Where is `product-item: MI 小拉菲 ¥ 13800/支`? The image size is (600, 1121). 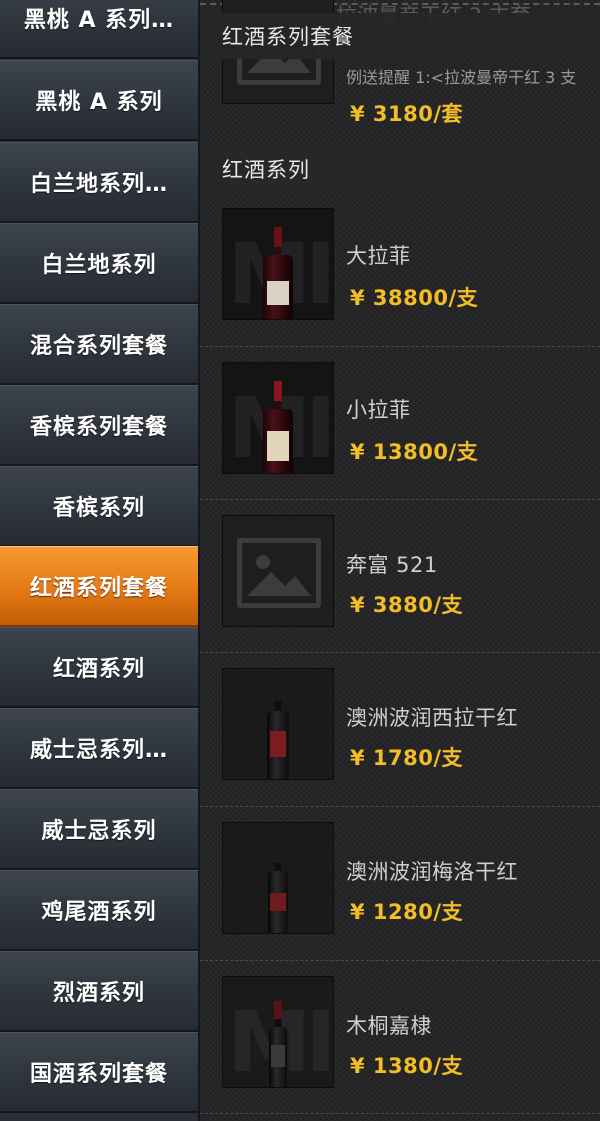 product-item: MI 小拉菲 ¥ 13800/支 is located at coordinates (400, 422).